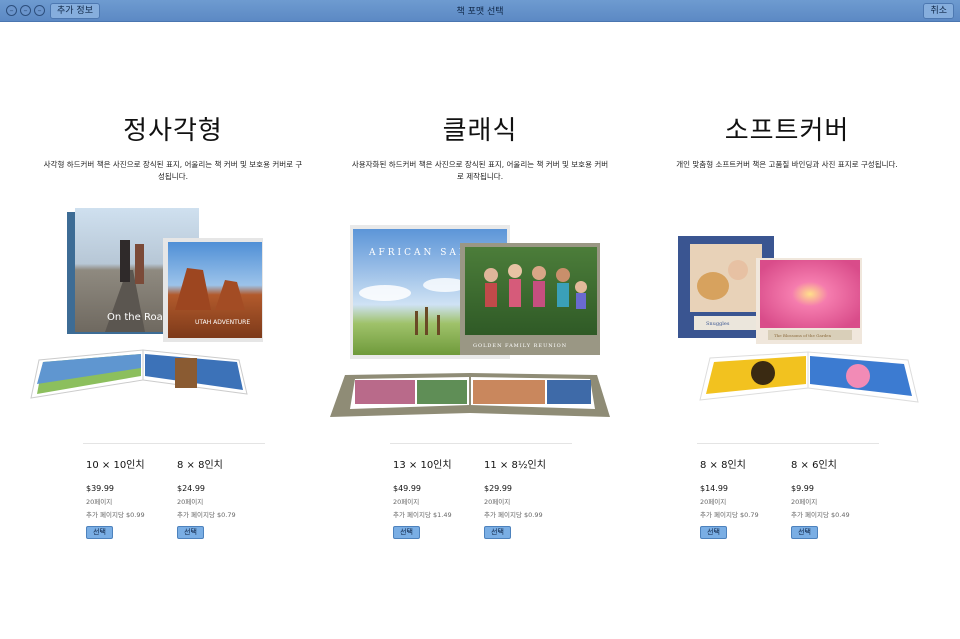 The height and width of the screenshot is (639, 960). I want to click on product-price: $24.99, so click(191, 488).